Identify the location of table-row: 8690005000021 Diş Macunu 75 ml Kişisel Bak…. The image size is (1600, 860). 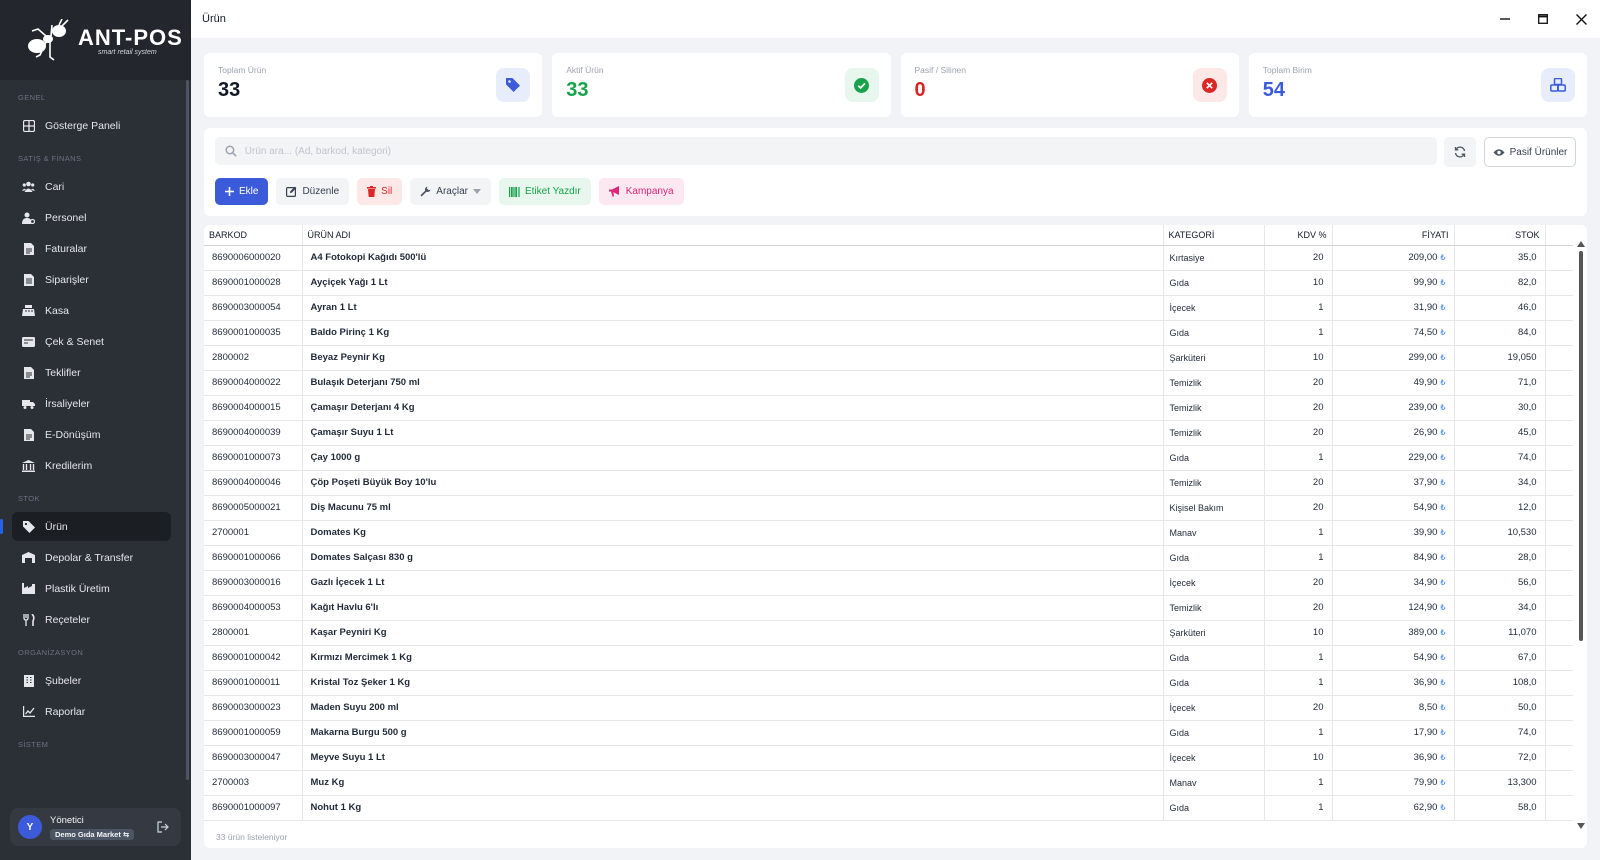
(888, 508).